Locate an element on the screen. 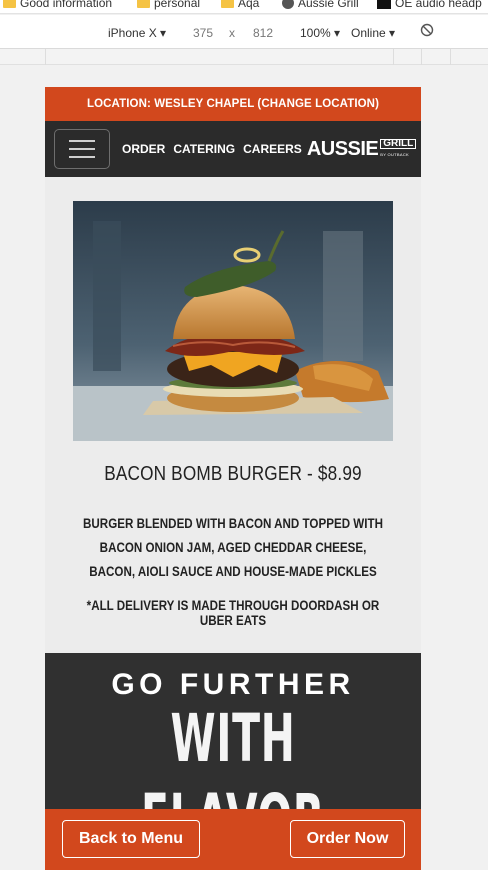 The height and width of the screenshot is (870, 488). zoom-select: 100% ▾ is located at coordinates (320, 33).